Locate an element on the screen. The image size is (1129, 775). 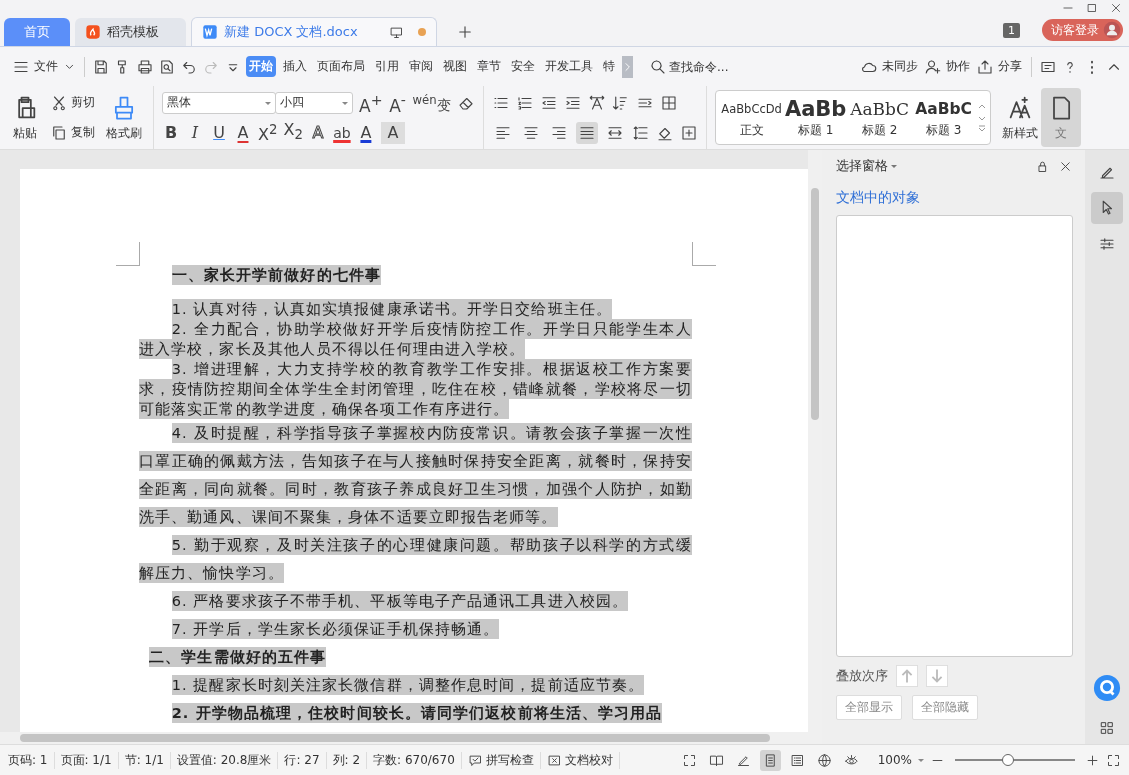
format-button: B is located at coordinates (171, 132).